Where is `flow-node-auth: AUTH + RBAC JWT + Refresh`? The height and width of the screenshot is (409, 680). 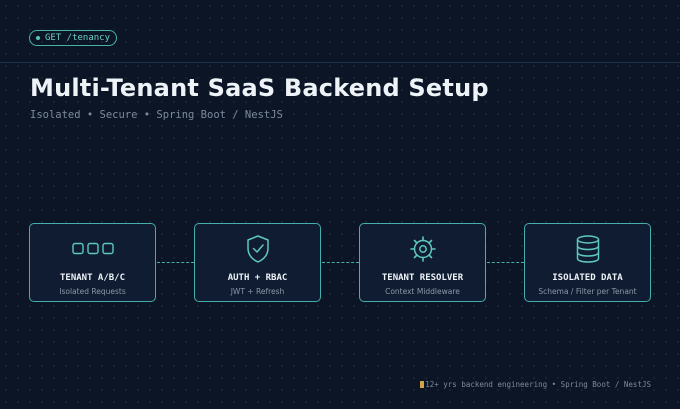 flow-node-auth: AUTH + RBAC JWT + Refresh is located at coordinates (257, 262).